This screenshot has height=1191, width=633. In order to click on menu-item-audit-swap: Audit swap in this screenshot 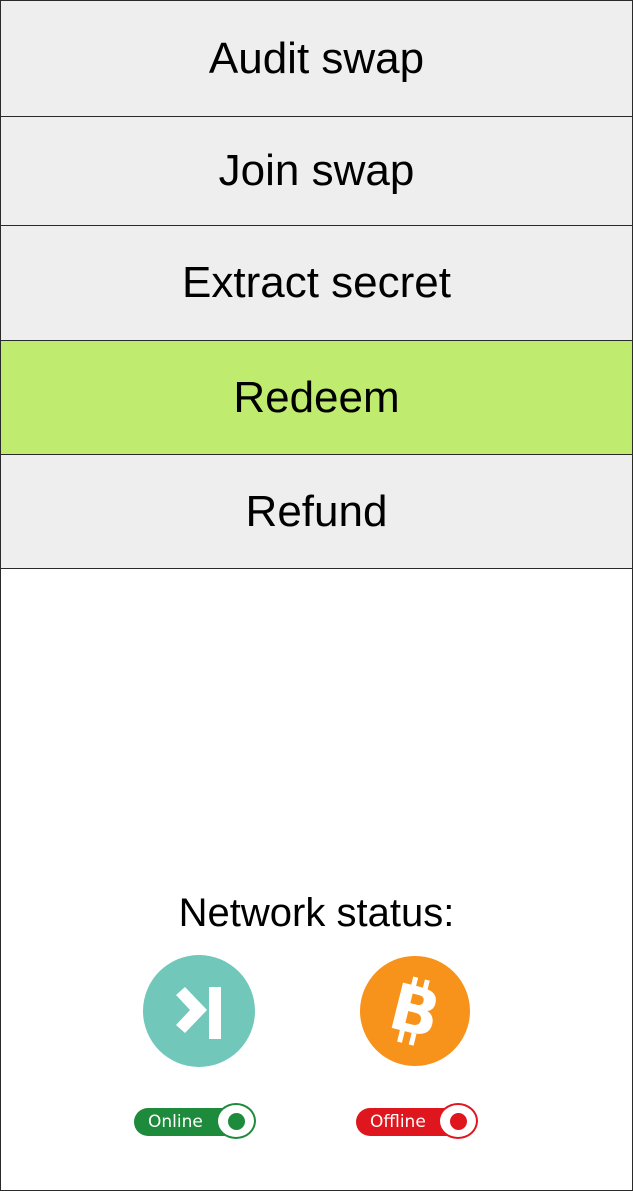, I will do `click(316, 59)`.